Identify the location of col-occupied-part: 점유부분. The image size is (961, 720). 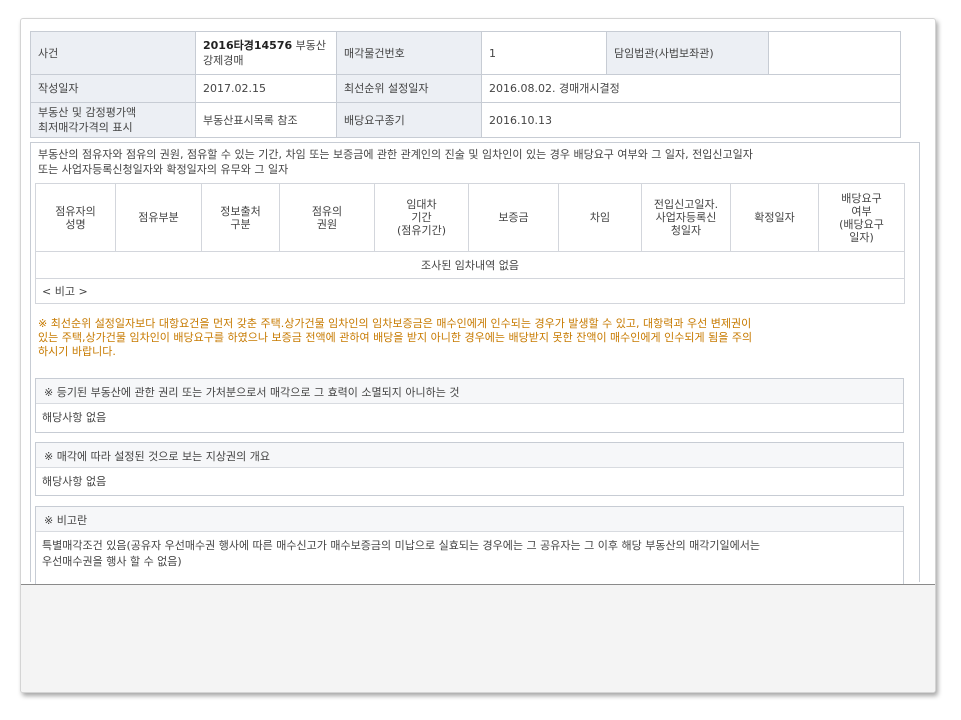
(158, 217).